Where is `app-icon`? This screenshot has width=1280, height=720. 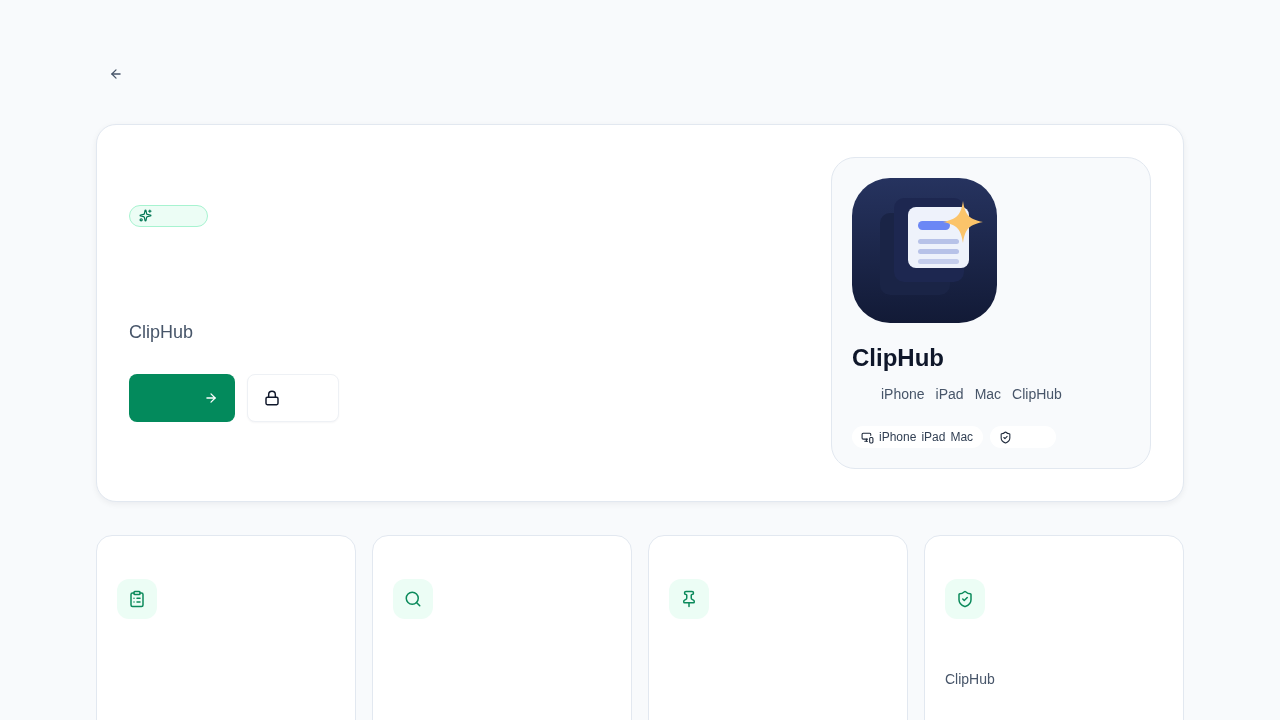
app-icon is located at coordinates (924, 250).